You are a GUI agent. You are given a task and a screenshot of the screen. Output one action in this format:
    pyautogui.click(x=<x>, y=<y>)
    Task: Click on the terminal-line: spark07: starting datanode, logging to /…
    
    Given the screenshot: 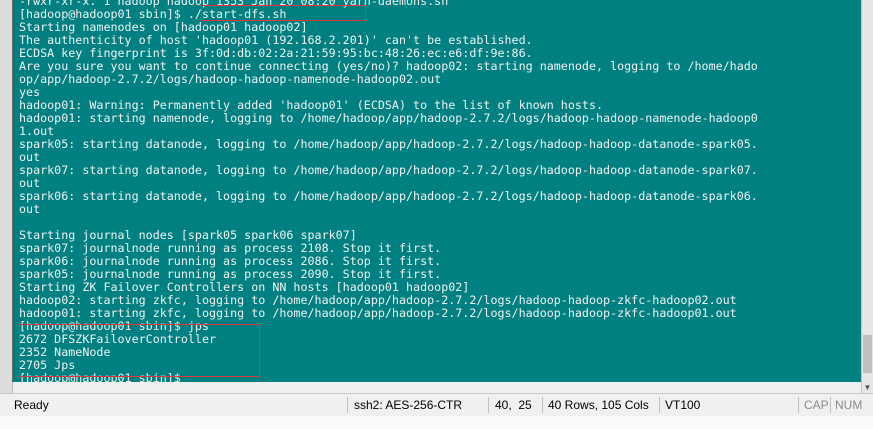 What is the action you would take?
    pyautogui.click(x=388, y=170)
    